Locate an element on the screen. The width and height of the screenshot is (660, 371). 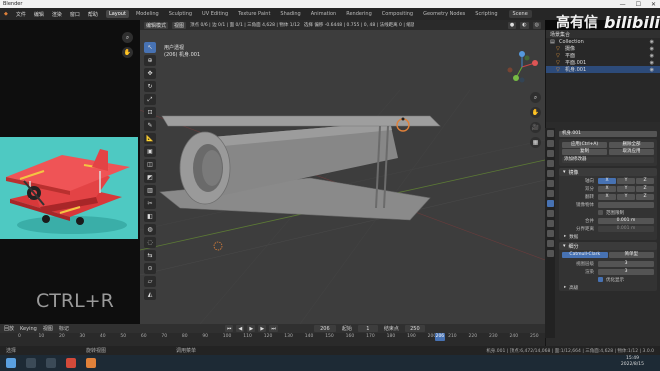
loop-cut-tool-icon: ▥ is located at coordinates (150, 190).